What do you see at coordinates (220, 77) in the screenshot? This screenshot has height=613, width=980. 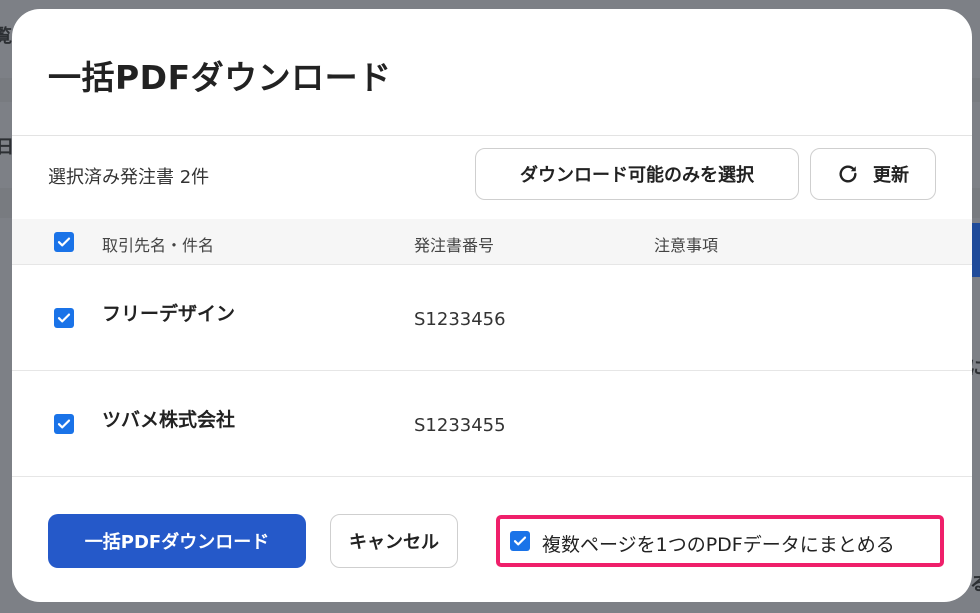 I see `dialog-title: 一括PDFダウンロード` at bounding box center [220, 77].